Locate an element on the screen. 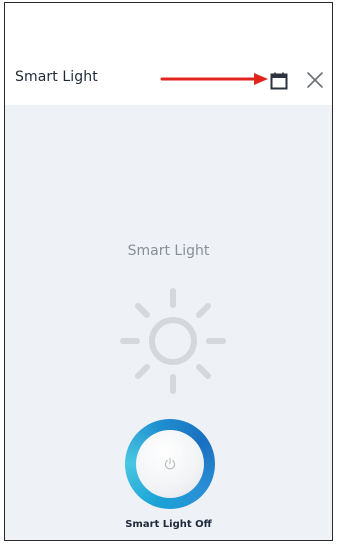 This screenshot has height=547, width=339. close-button is located at coordinates (315, 80).